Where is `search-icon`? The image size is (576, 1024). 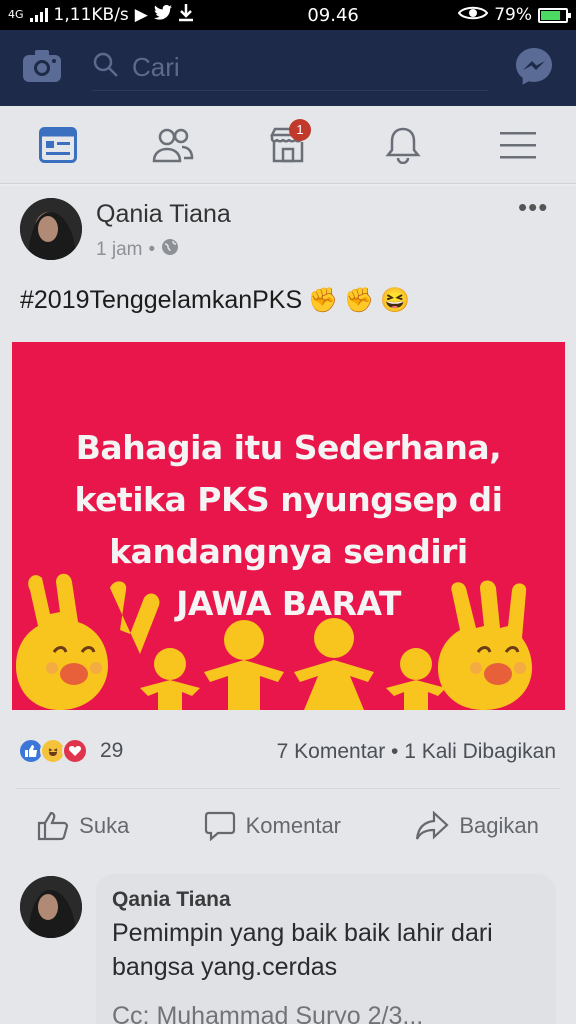 search-icon is located at coordinates (106, 67).